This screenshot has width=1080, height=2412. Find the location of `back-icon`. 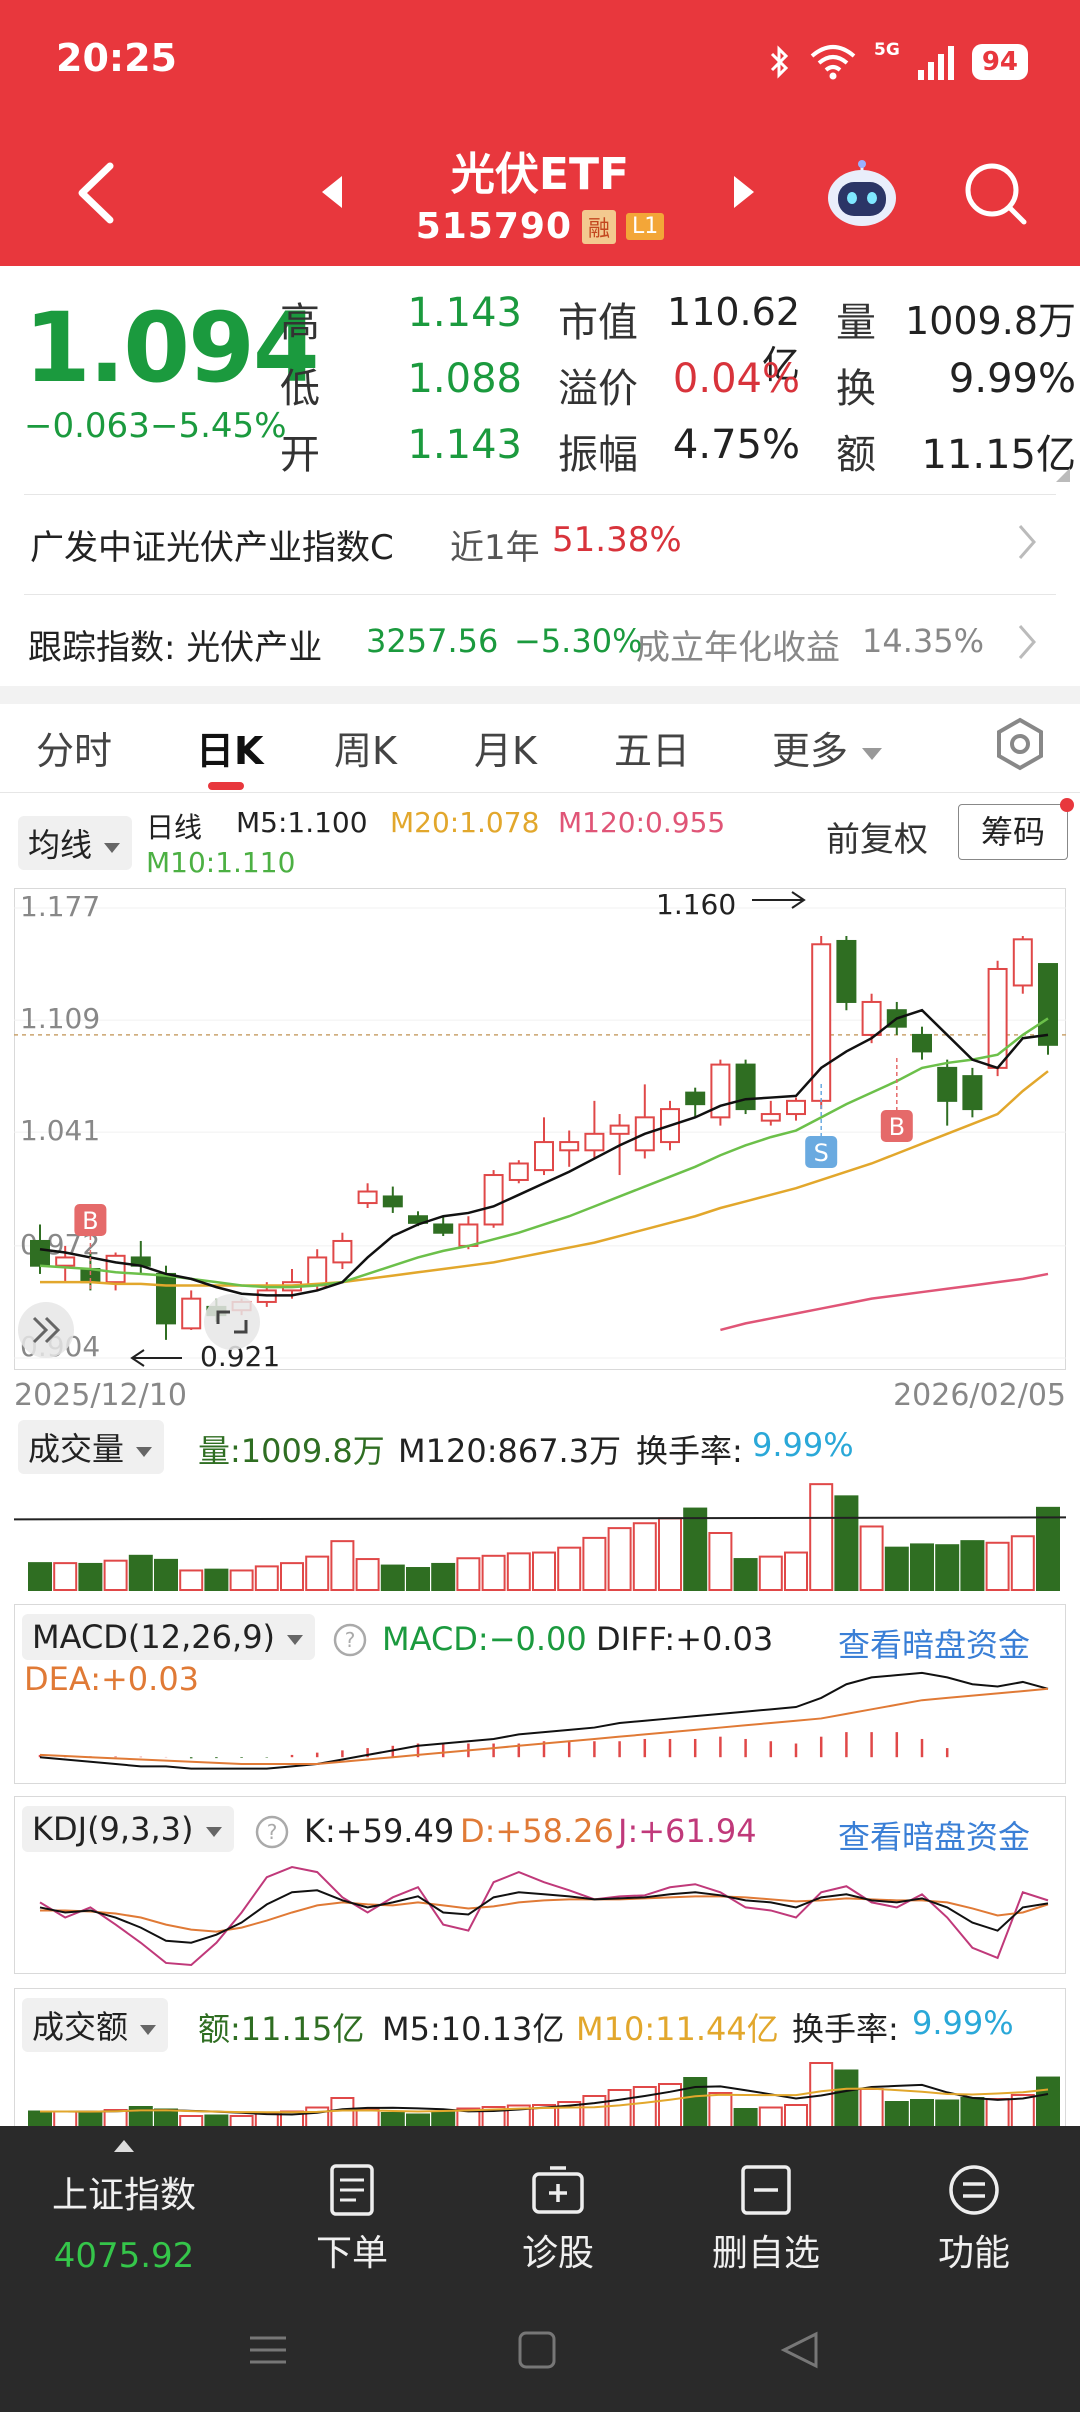

back-icon is located at coordinates (95, 193).